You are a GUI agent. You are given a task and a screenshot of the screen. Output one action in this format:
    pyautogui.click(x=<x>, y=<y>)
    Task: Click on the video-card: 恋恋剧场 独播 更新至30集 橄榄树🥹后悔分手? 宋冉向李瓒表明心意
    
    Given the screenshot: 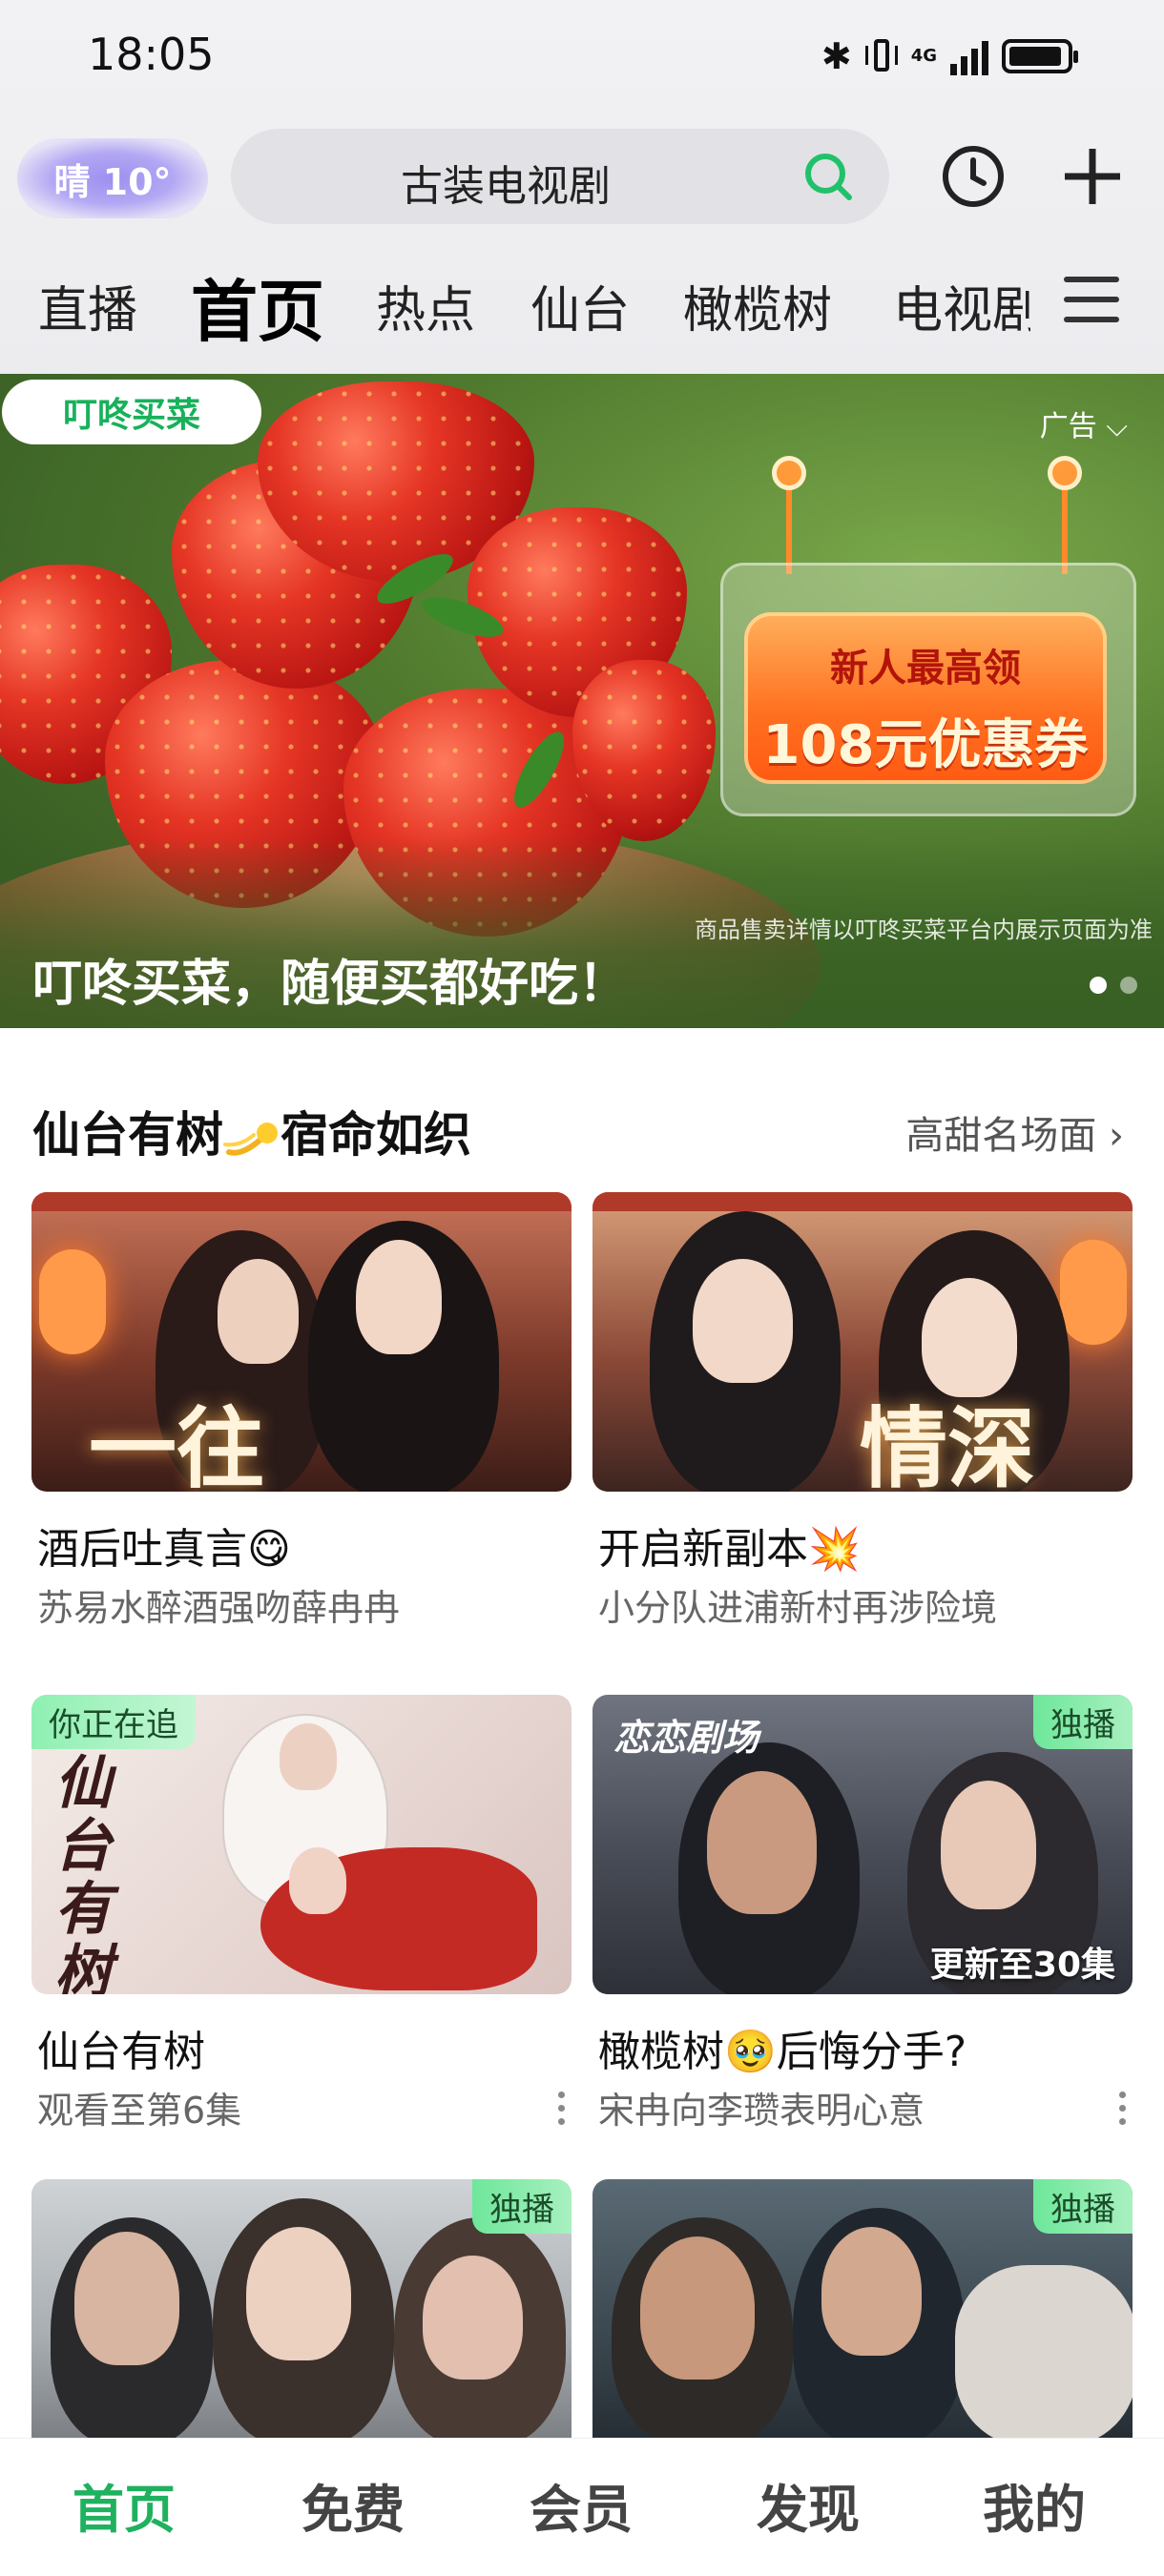 What is the action you would take?
    pyautogui.click(x=863, y=1913)
    